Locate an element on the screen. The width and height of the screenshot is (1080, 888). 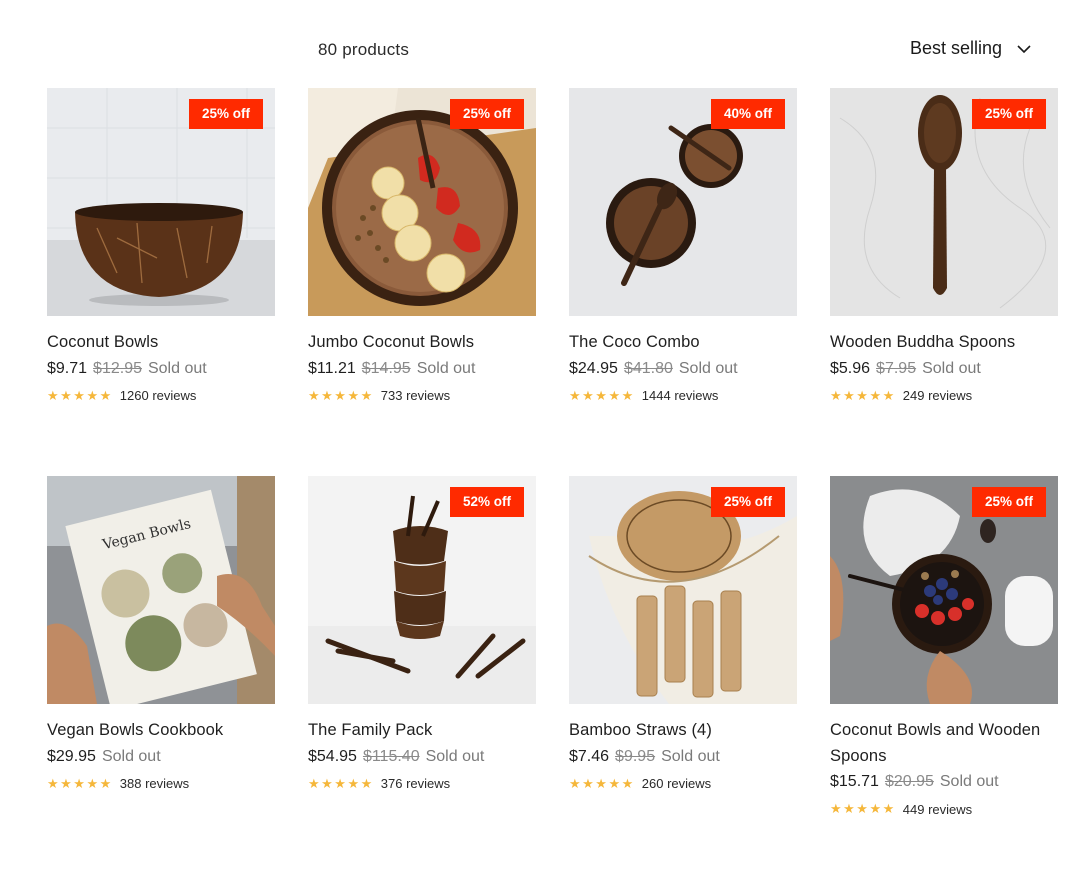
rating: ★★★★★ 449 reviews is located at coordinates (944, 809).